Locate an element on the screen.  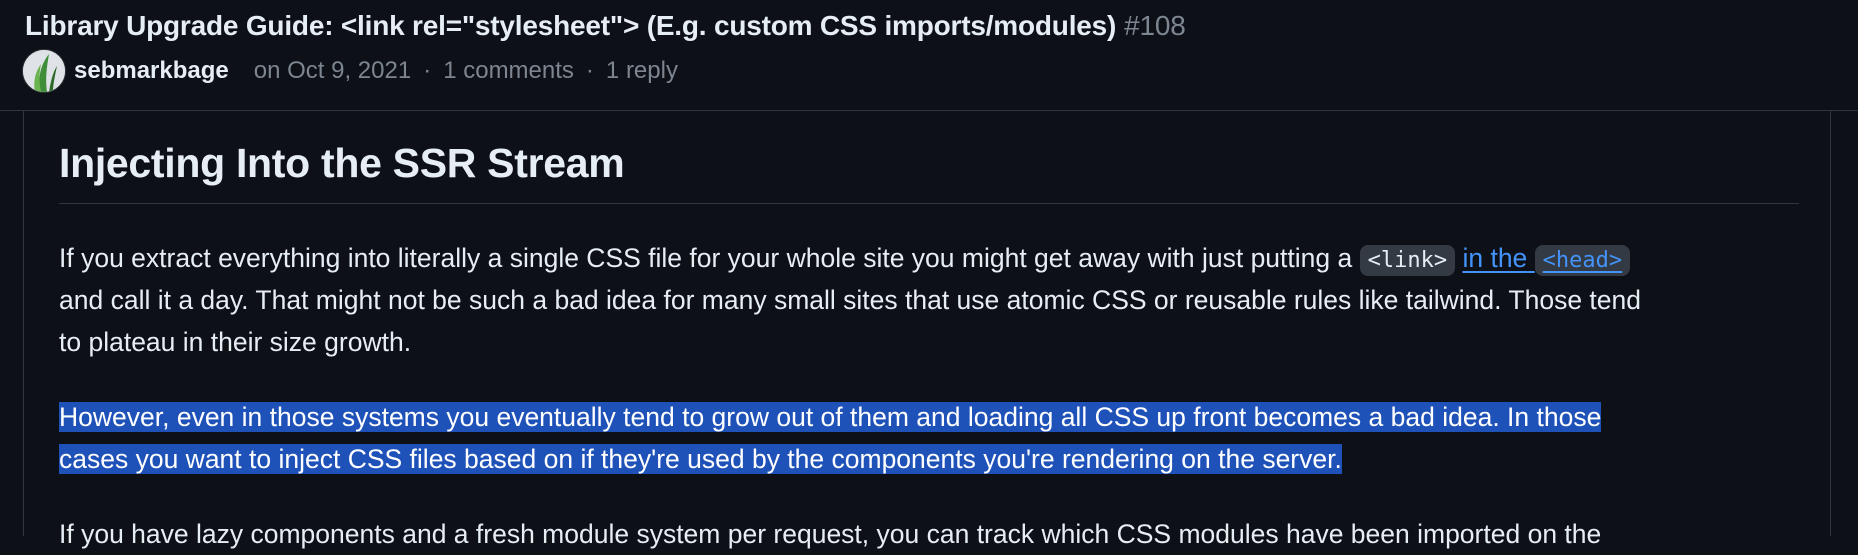
inline-code: <link> is located at coordinates (1407, 260).